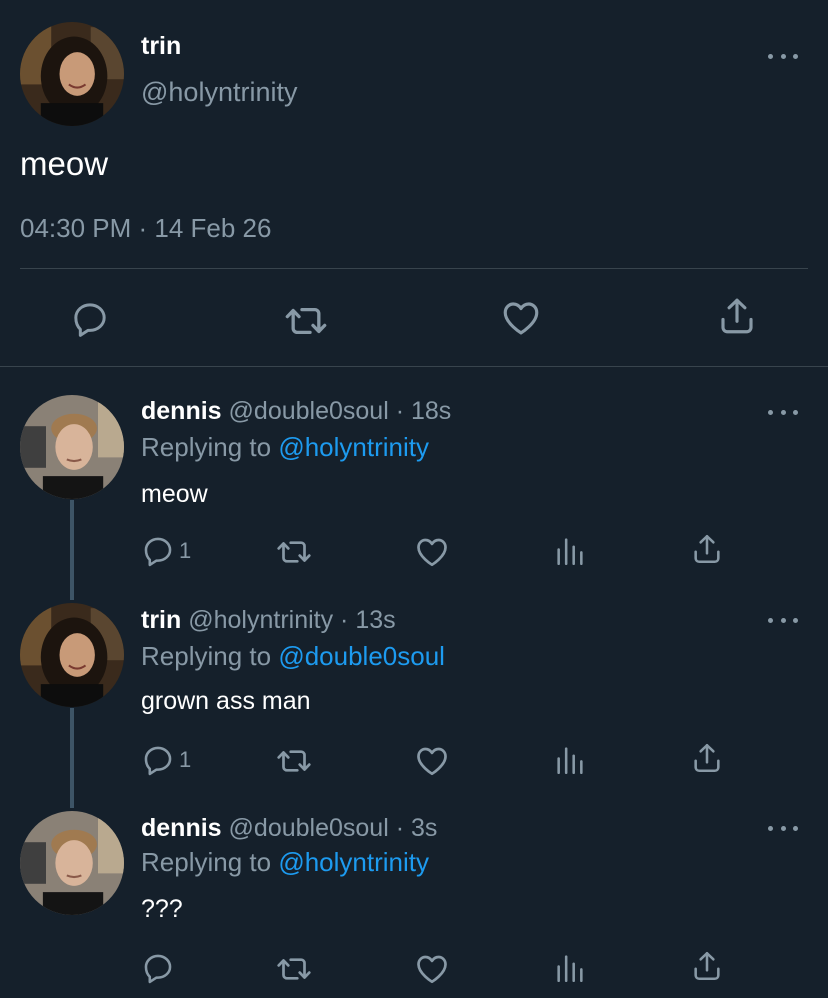 The height and width of the screenshot is (998, 828). I want to click on reply-button, so click(160, 968).